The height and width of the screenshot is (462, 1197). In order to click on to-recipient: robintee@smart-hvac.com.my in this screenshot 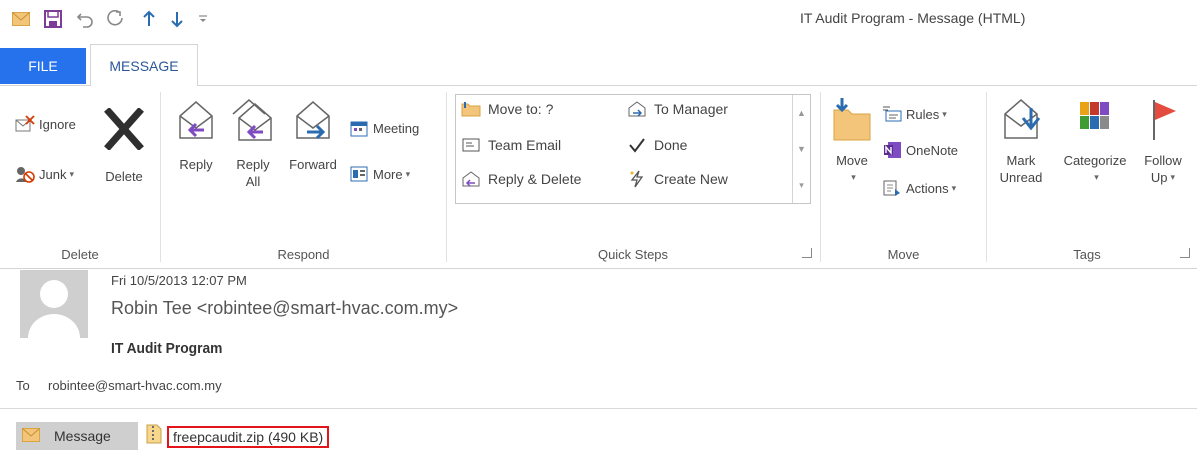, I will do `click(135, 385)`.